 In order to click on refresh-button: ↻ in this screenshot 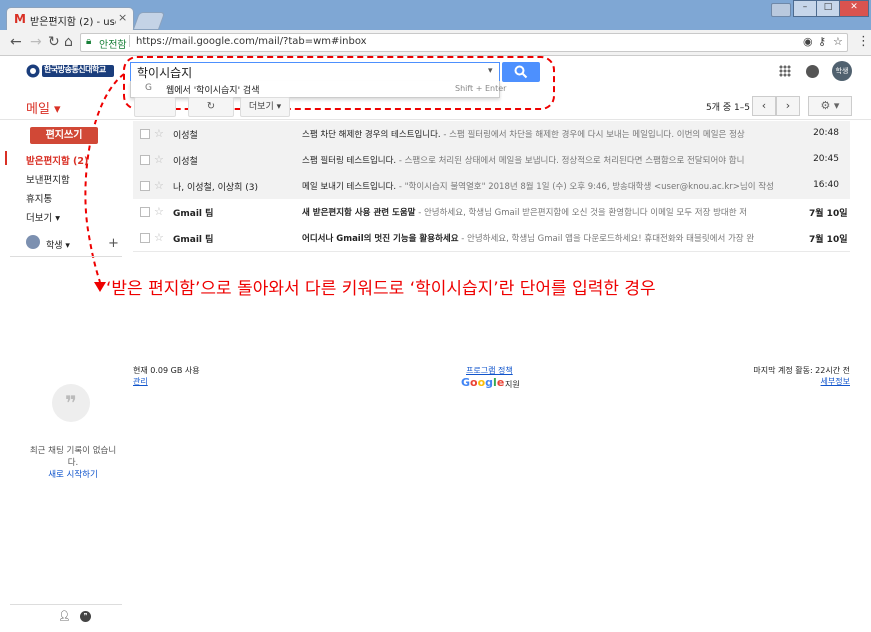, I will do `click(211, 107)`.